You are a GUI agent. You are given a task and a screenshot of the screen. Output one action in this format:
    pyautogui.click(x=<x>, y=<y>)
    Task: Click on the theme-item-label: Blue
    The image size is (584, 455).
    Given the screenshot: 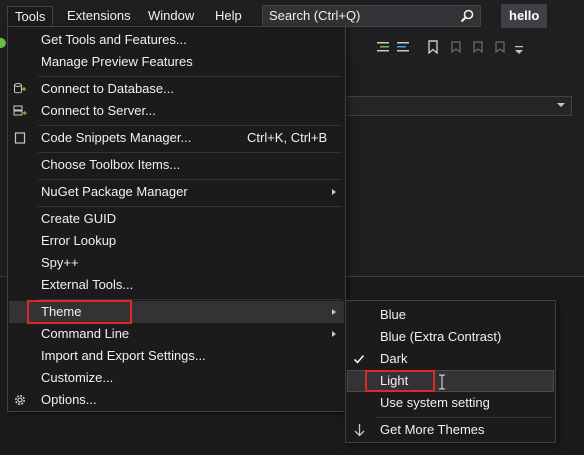 What is the action you would take?
    pyautogui.click(x=393, y=314)
    